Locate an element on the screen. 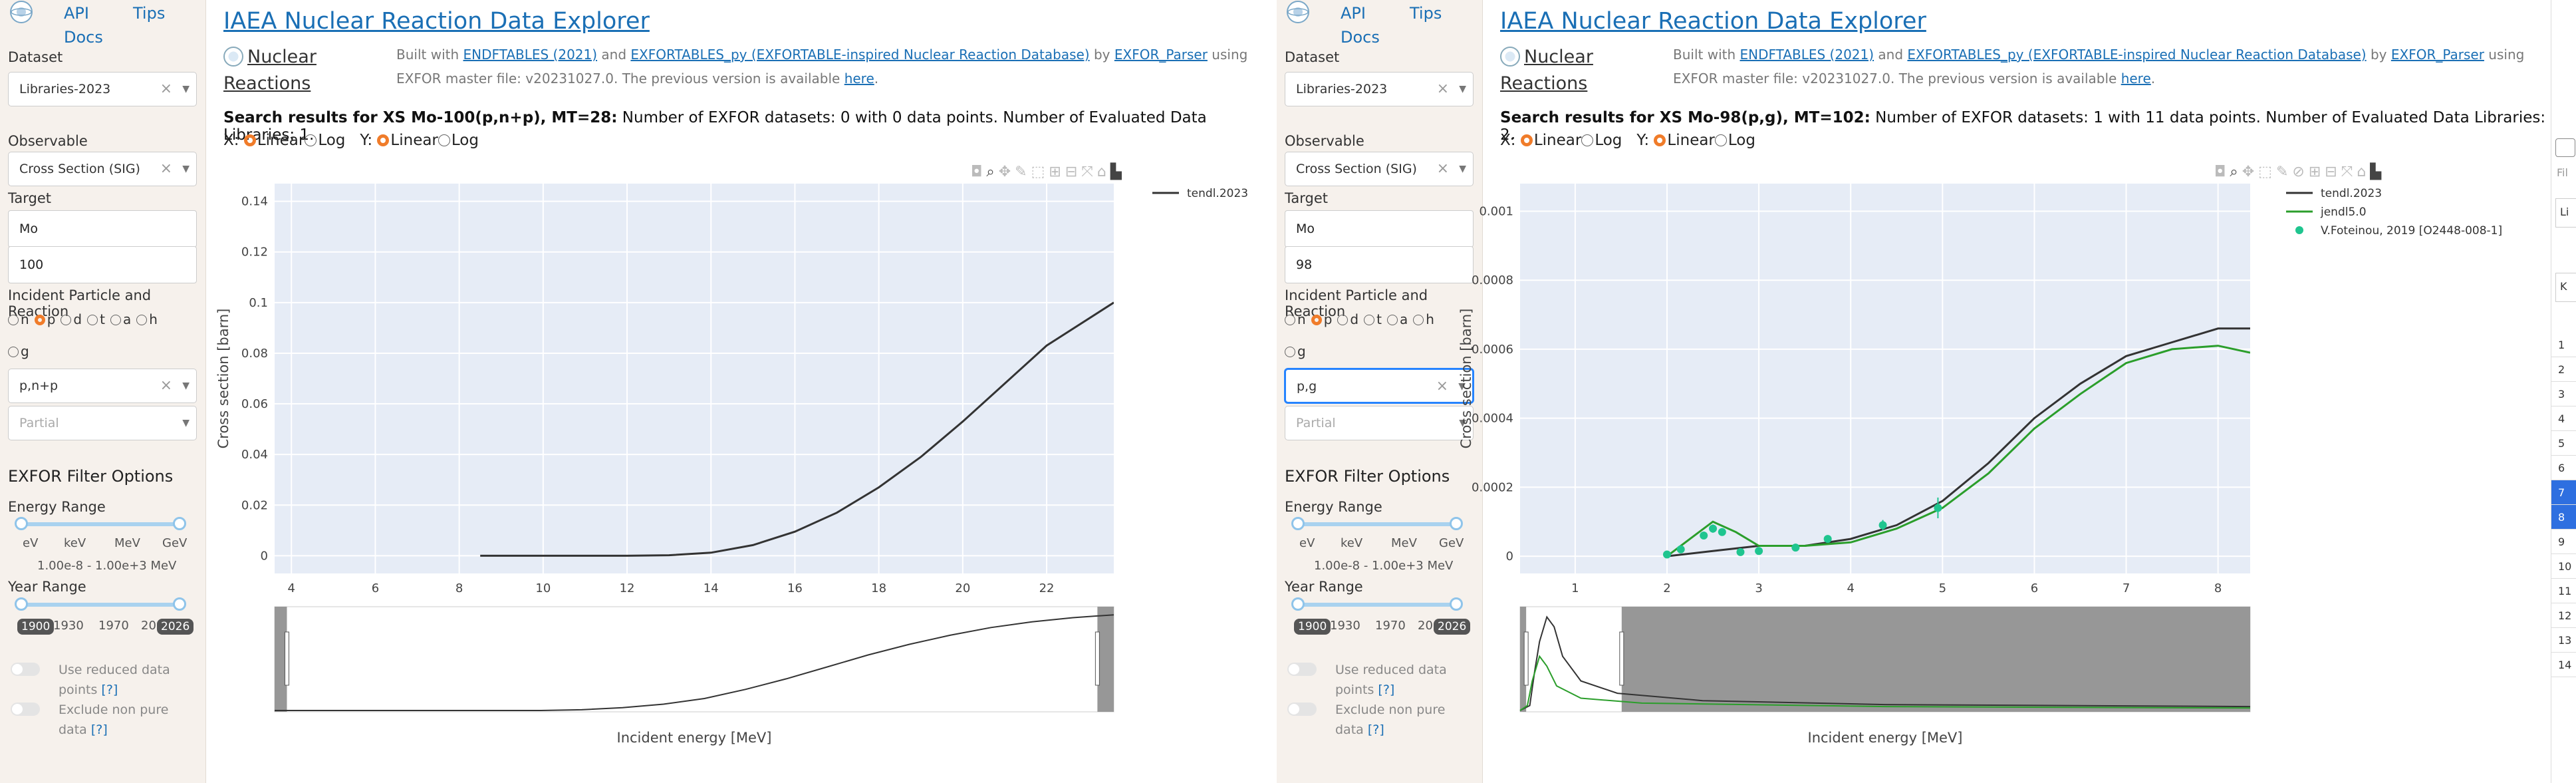  x-tick-label: 2 is located at coordinates (1666, 588).